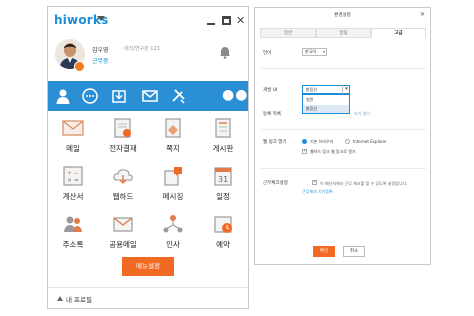  Describe the element at coordinates (60, 298) in the screenshot. I see `caret-up-icon` at that location.